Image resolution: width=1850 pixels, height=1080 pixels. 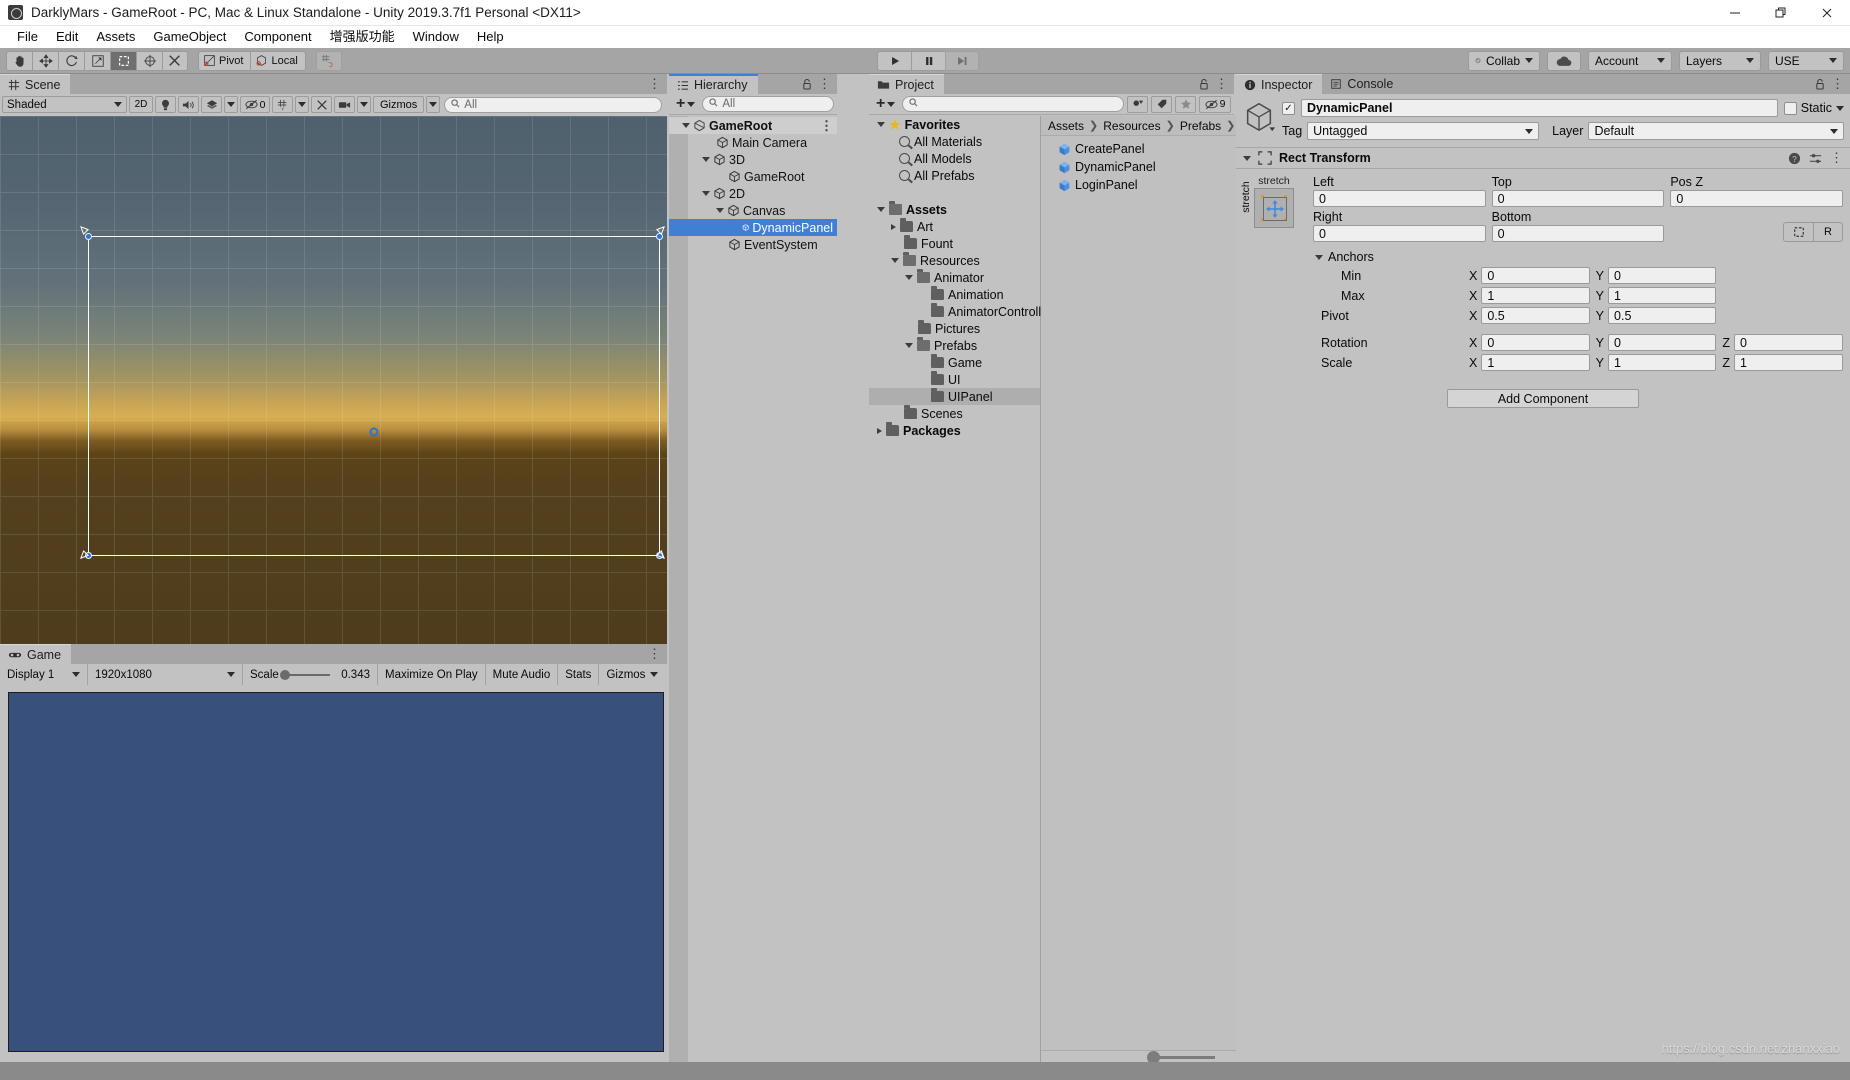 I want to click on tab-scene: Scene, so click(x=35, y=84).